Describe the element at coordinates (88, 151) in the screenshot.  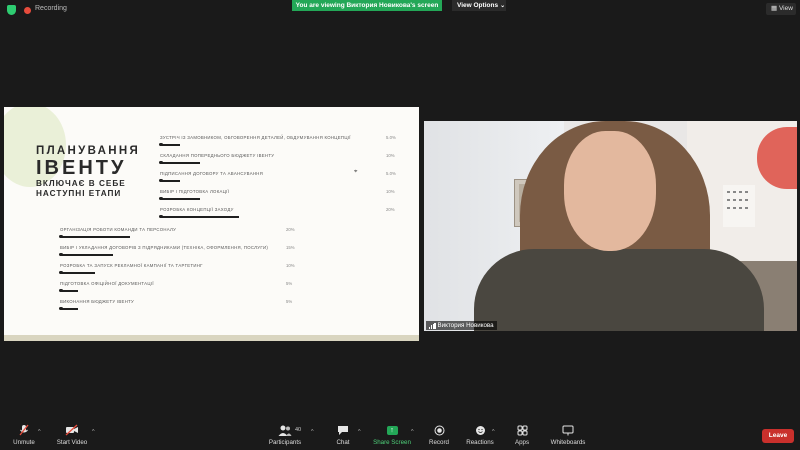
I see `title-line-1: ПЛАНУВАННЯ` at that location.